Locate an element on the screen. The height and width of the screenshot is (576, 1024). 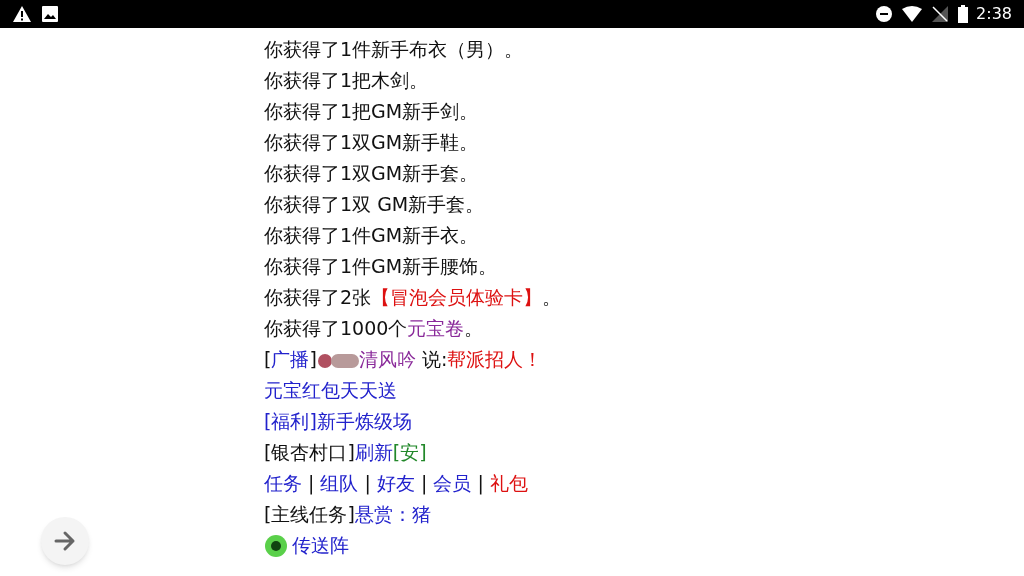
message-text: 你获得了1双GM新手鞋。 is located at coordinates (371, 142).